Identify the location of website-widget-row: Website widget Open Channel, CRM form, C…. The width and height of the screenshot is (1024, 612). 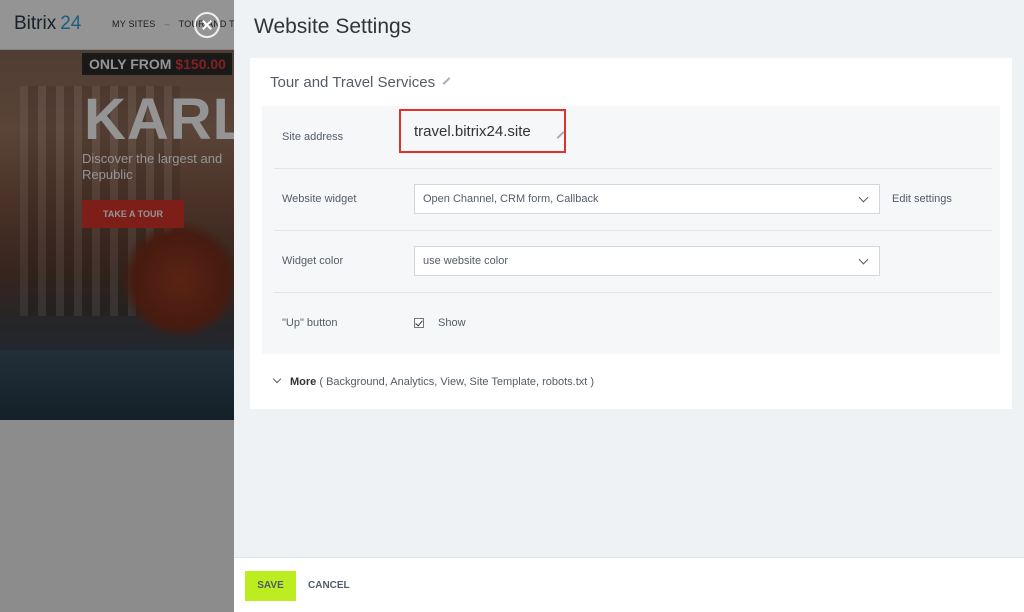
(631, 199).